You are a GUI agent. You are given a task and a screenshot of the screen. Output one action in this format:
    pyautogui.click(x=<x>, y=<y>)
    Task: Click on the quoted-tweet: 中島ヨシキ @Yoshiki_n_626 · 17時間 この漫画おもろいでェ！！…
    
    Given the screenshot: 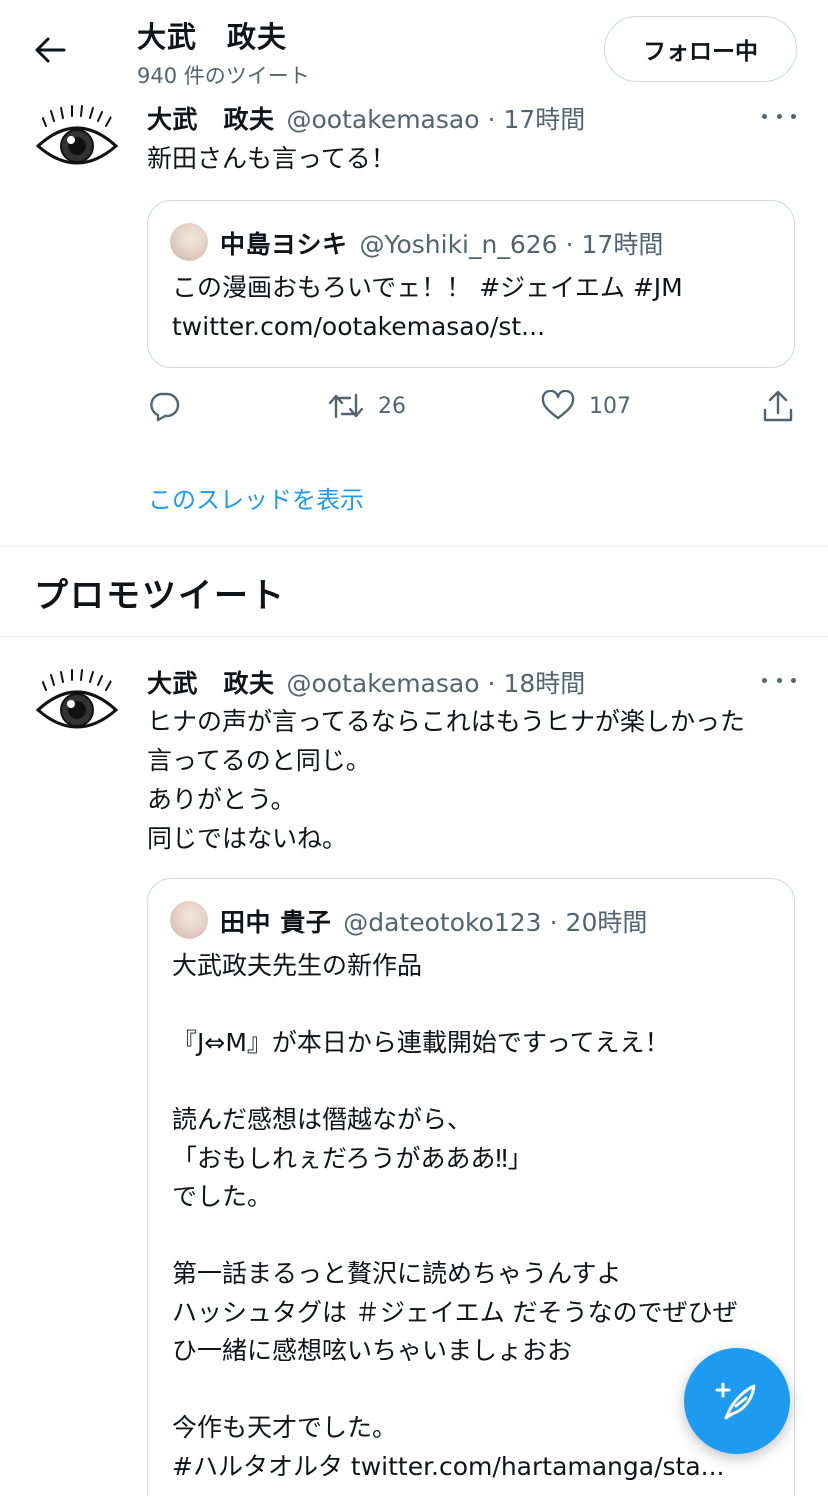 What is the action you would take?
    pyautogui.click(x=471, y=284)
    